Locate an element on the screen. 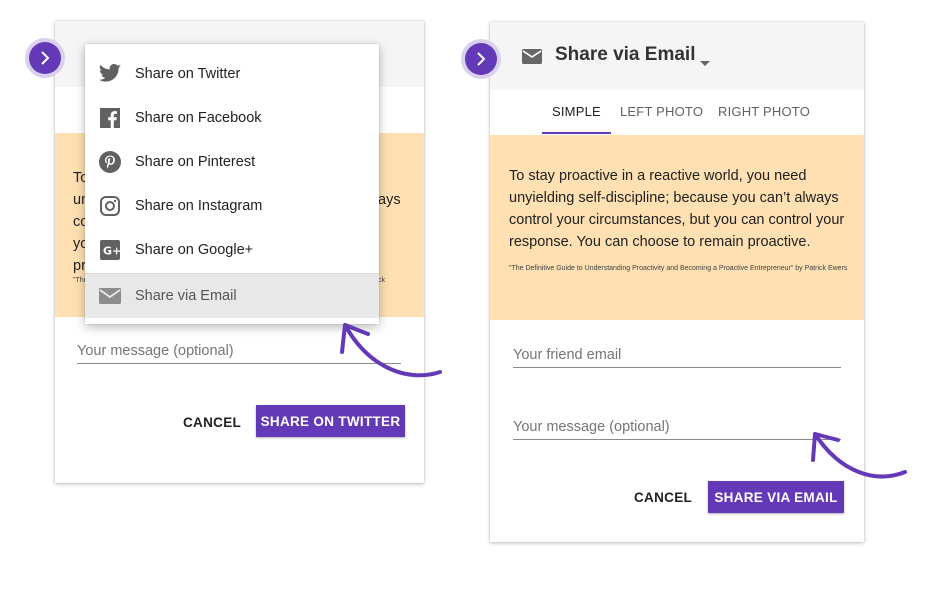  tab-left-photo: LEFT PHOTO is located at coordinates (661, 112).